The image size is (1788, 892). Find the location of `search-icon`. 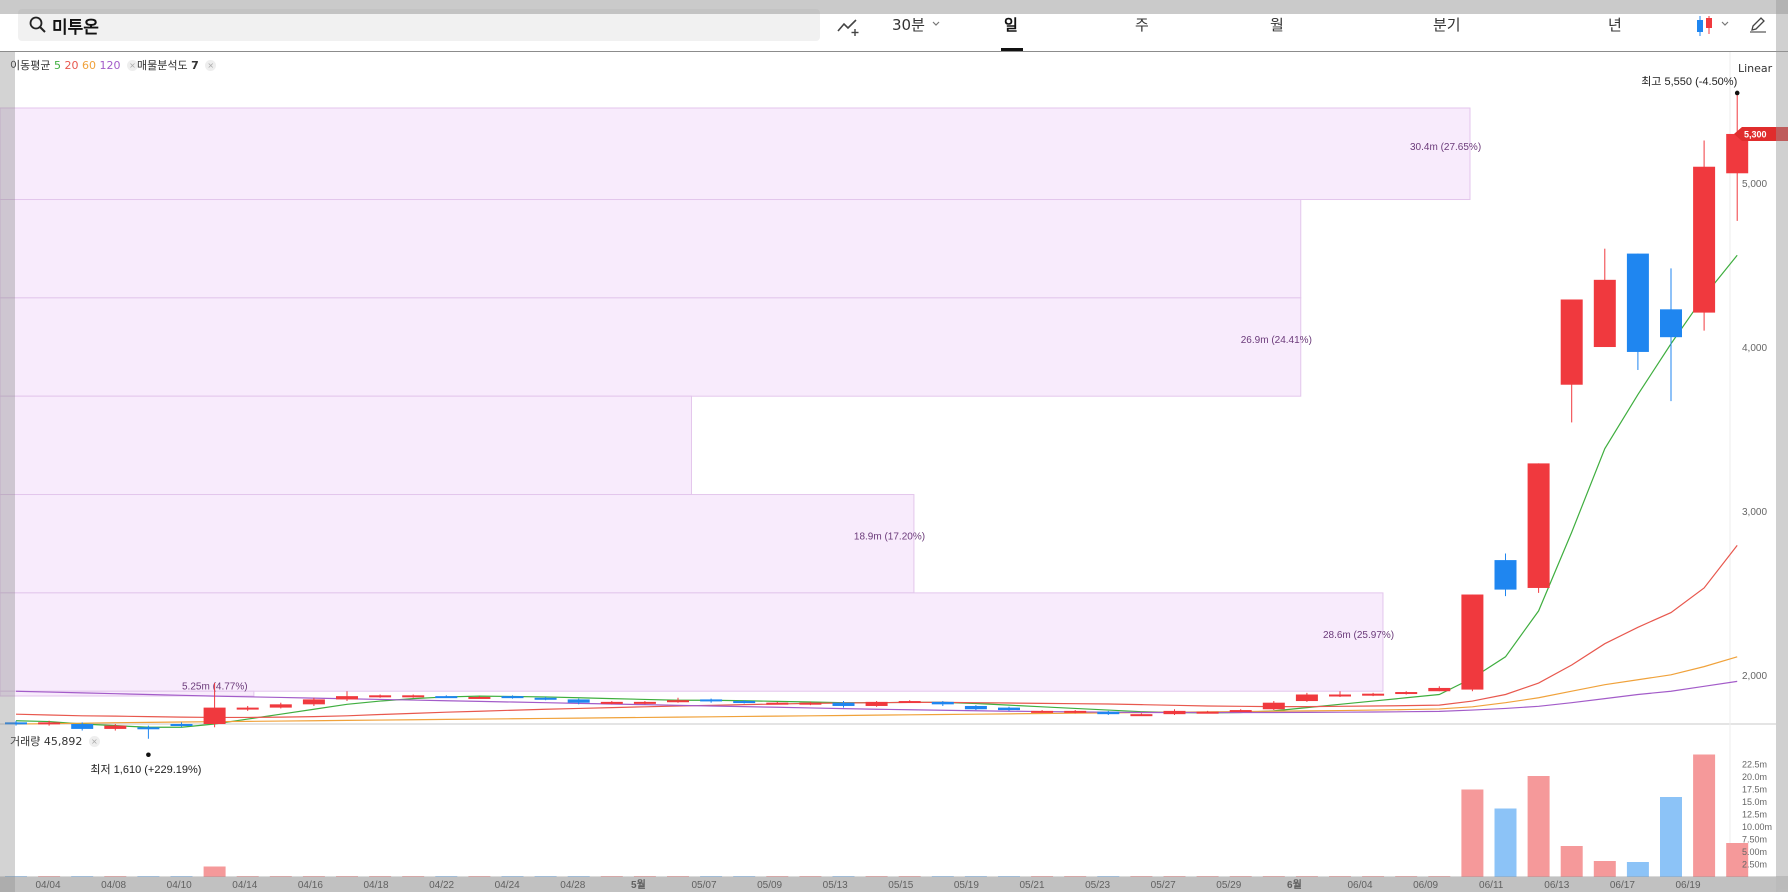

search-icon is located at coordinates (38, 25).